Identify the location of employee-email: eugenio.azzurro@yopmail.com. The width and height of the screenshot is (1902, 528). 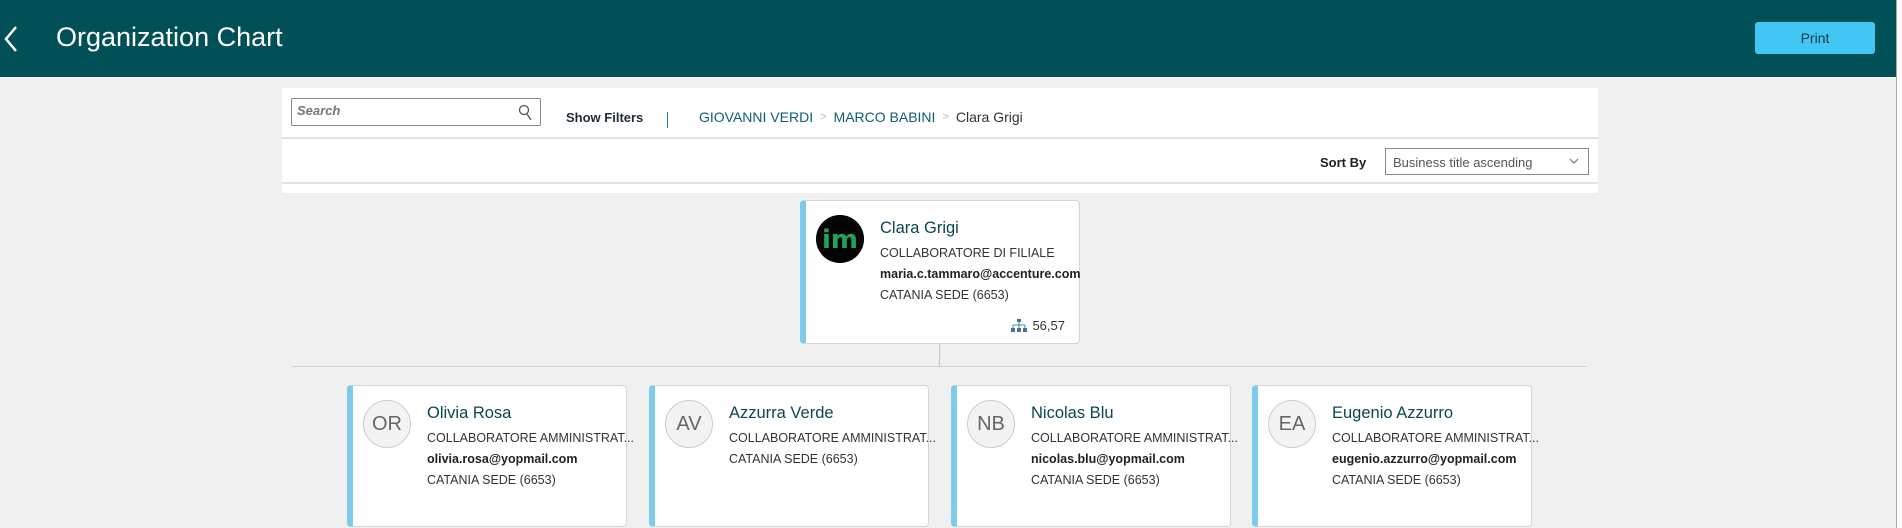
(1435, 459).